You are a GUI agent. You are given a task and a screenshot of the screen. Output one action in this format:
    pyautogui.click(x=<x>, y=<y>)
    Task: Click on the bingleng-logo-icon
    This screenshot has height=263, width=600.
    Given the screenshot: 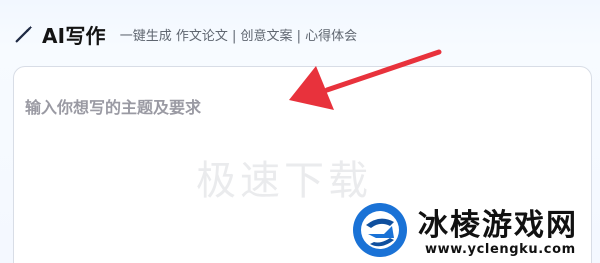 What is the action you would take?
    pyautogui.click(x=380, y=230)
    